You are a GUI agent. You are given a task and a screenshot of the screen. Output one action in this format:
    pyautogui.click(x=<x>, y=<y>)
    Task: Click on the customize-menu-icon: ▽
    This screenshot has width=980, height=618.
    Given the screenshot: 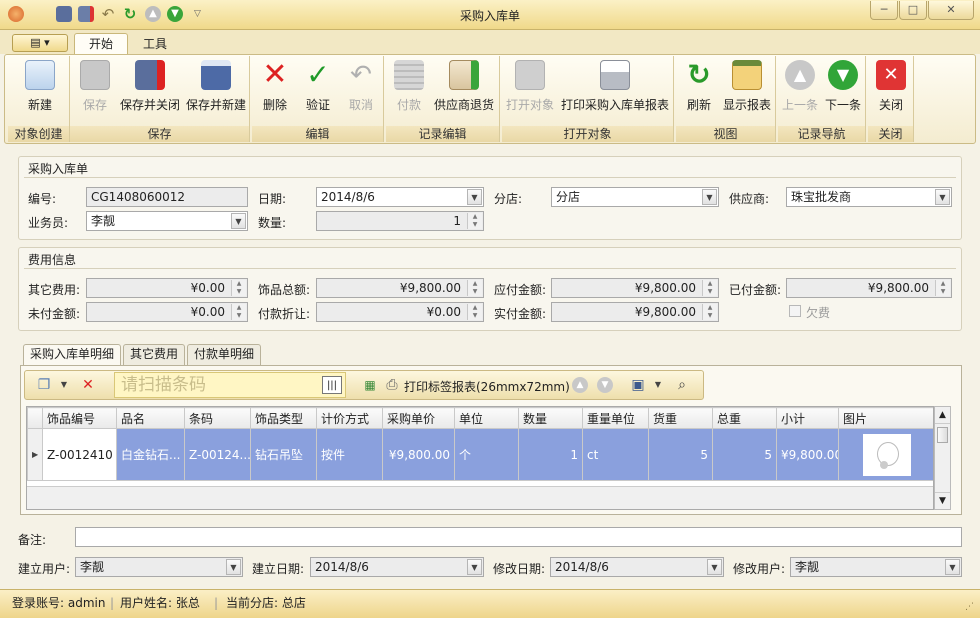 What is the action you would take?
    pyautogui.click(x=202, y=14)
    